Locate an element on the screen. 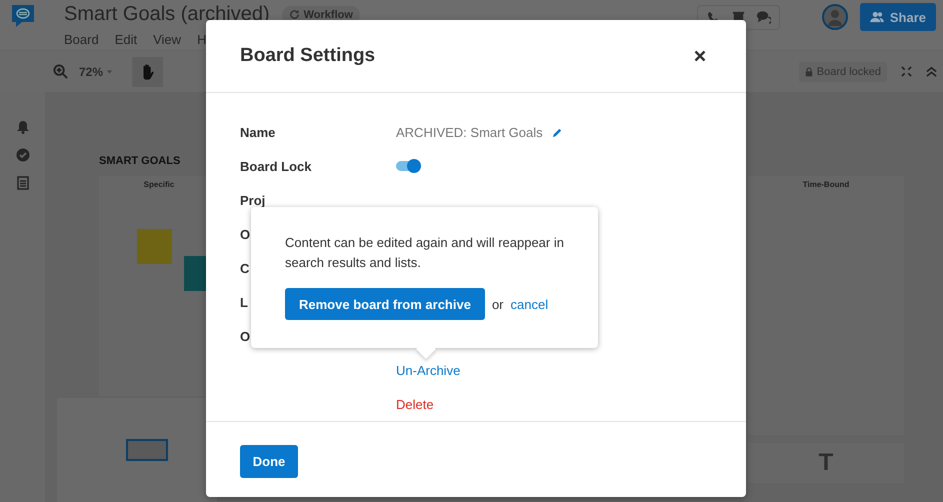 This screenshot has height=502, width=943. close-icon is located at coordinates (700, 56).